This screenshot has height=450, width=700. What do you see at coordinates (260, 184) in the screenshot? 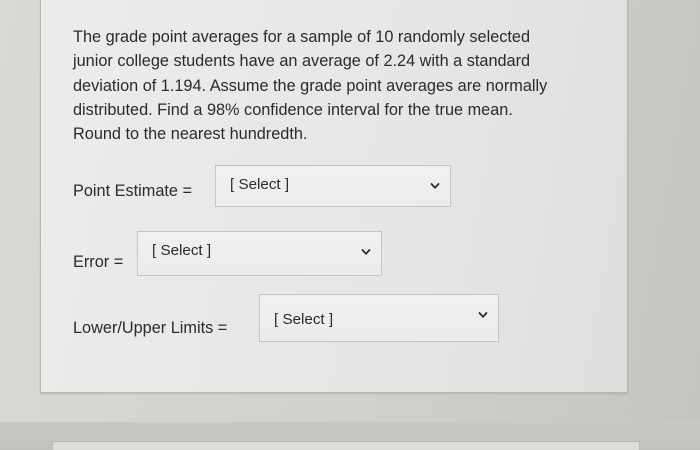
I see `point-estimate-selected-value: [ Select ]` at bounding box center [260, 184].